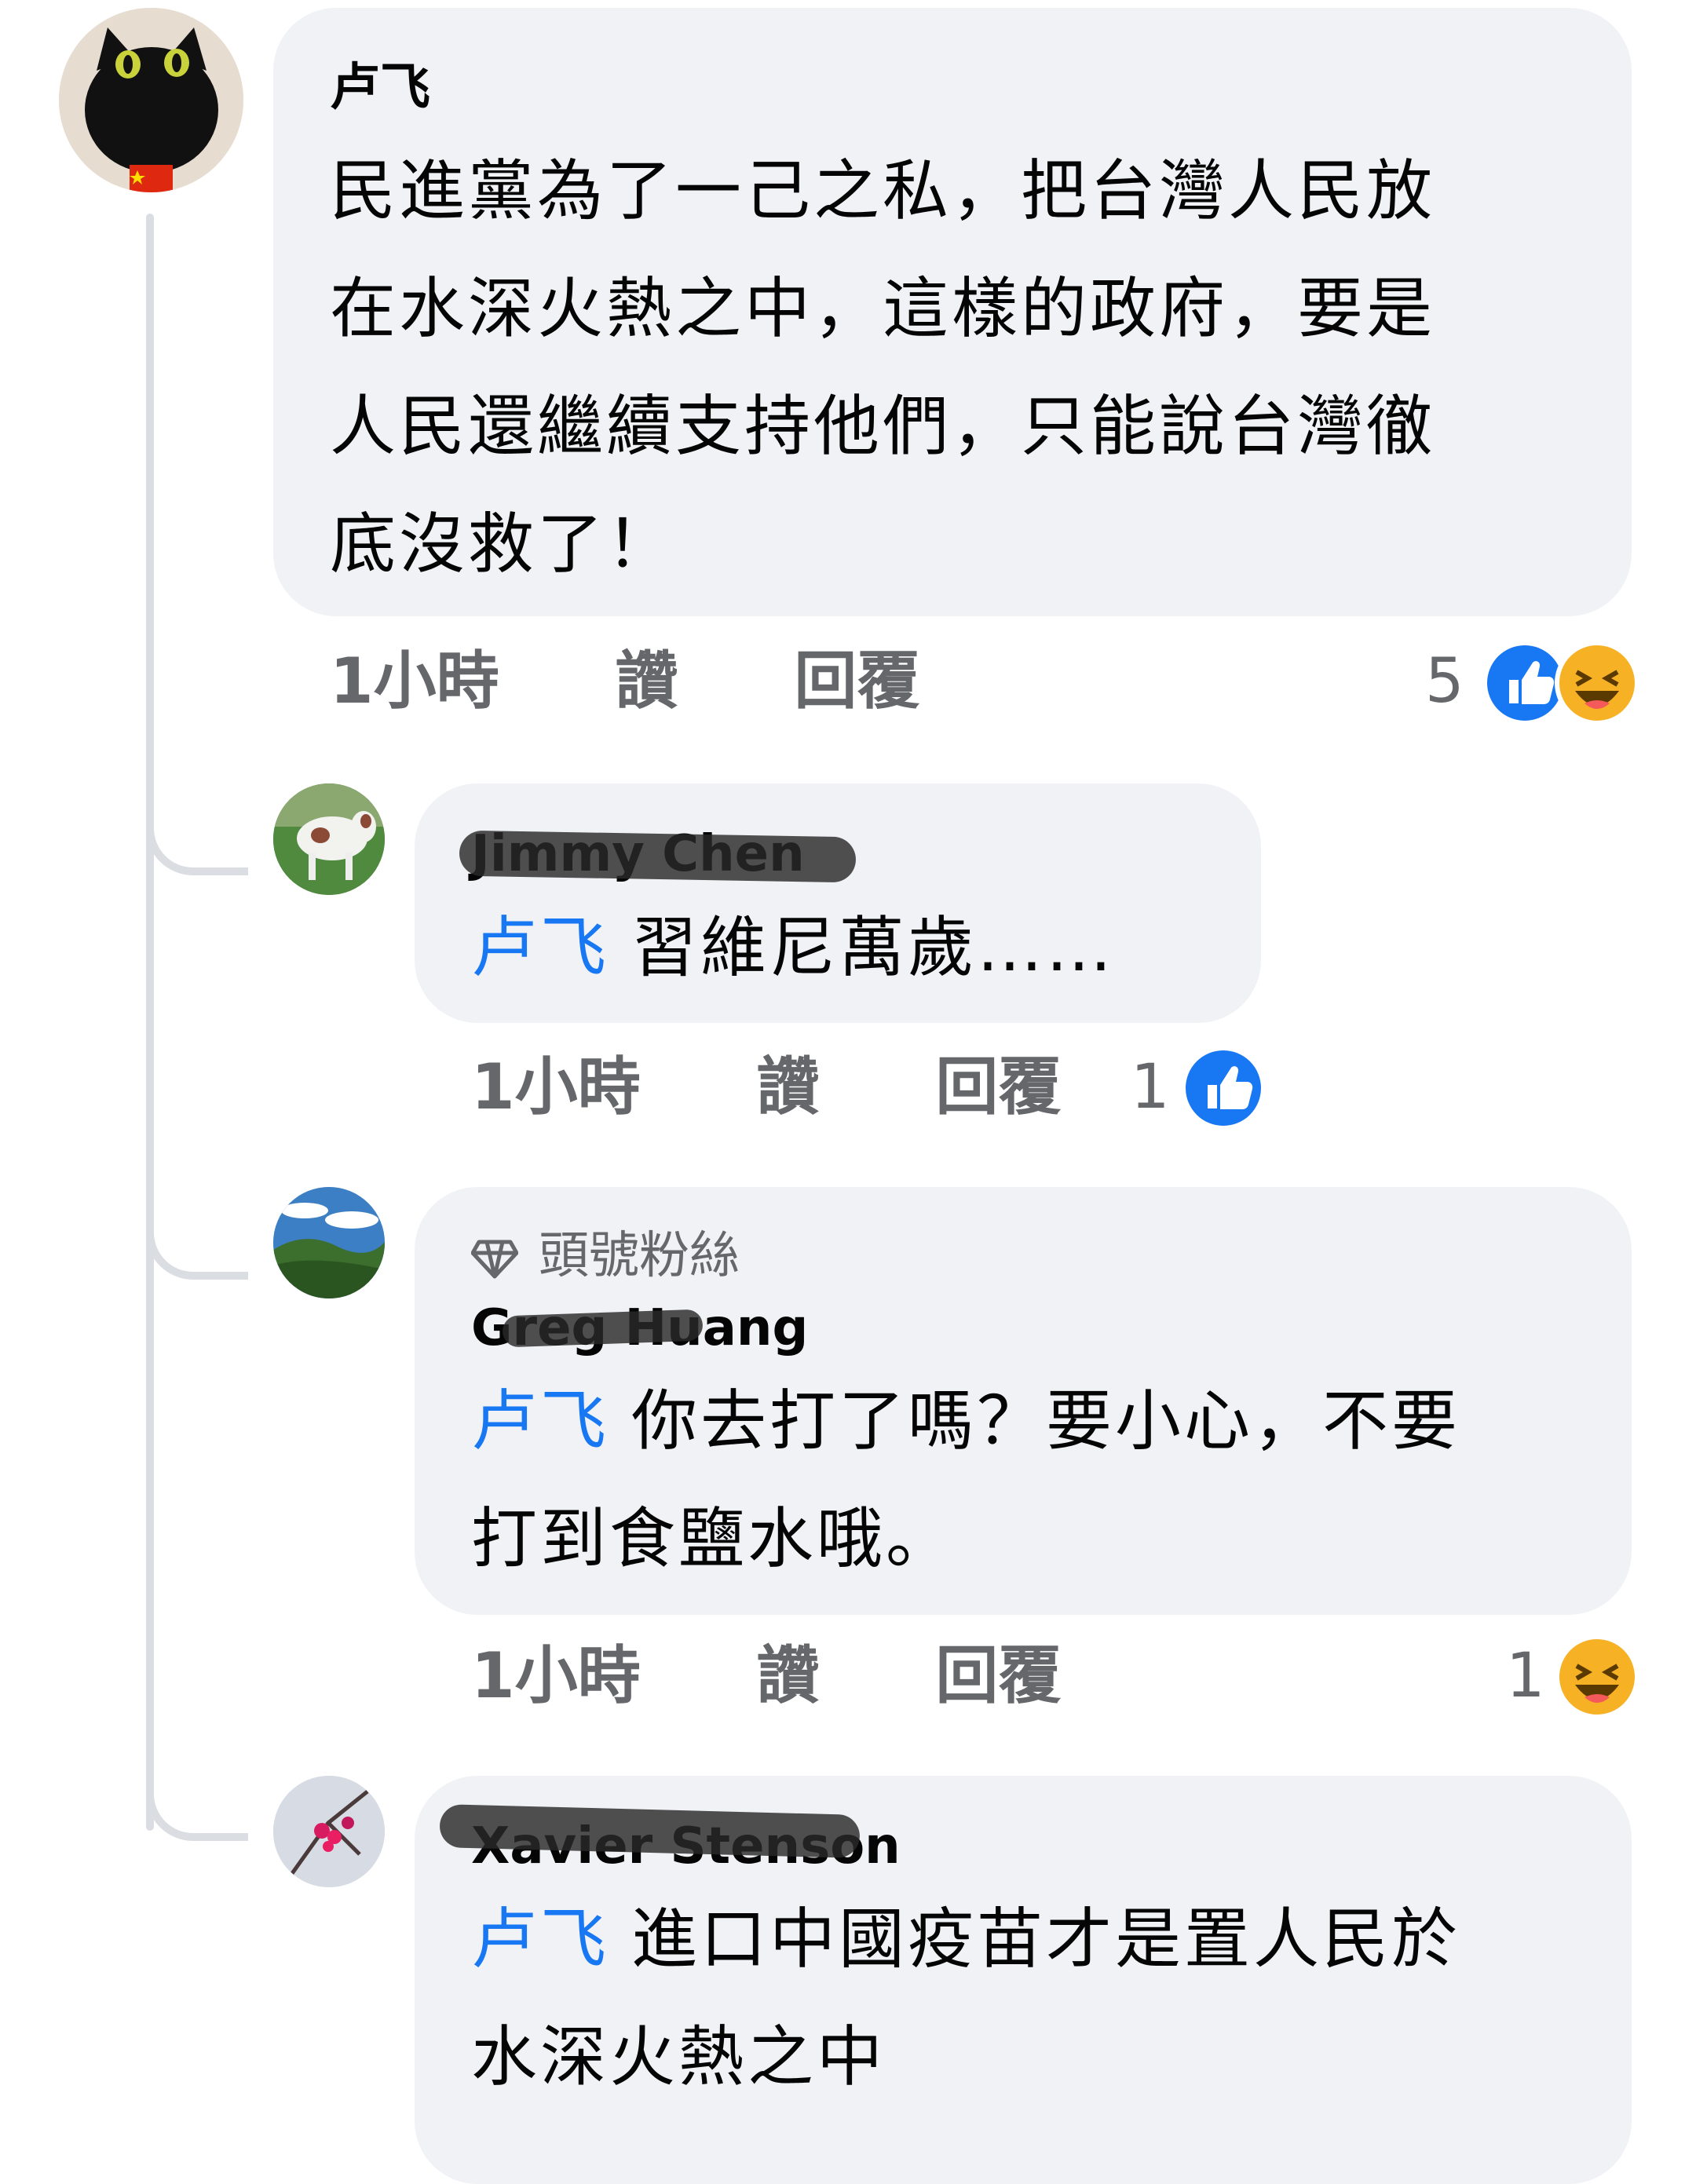  Describe the element at coordinates (883, 190) in the screenshot. I see `comment-line: 民進黨為了一己之私，把台灣人民放` at that location.